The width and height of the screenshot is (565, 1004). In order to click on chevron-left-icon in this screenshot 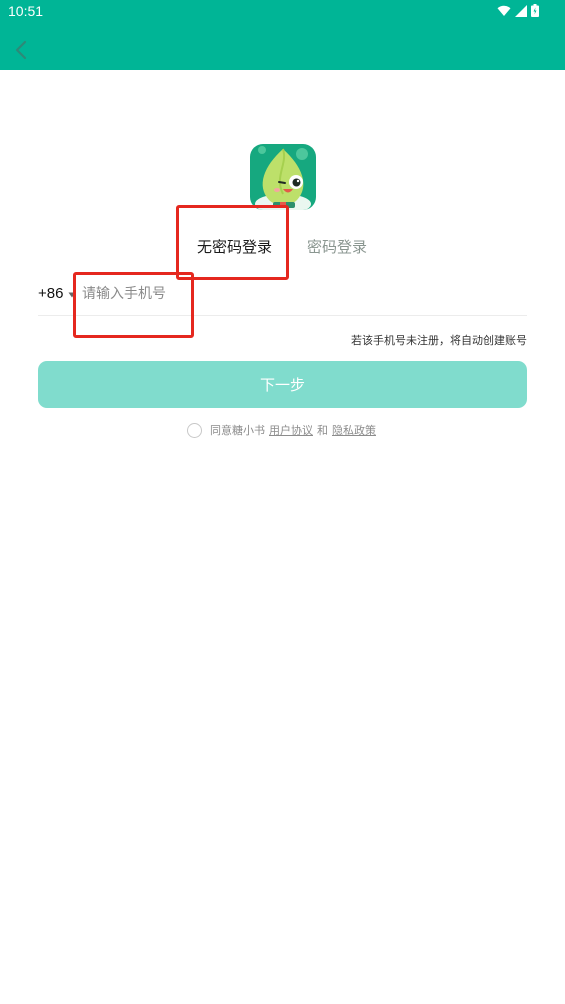, I will do `click(21, 50)`.